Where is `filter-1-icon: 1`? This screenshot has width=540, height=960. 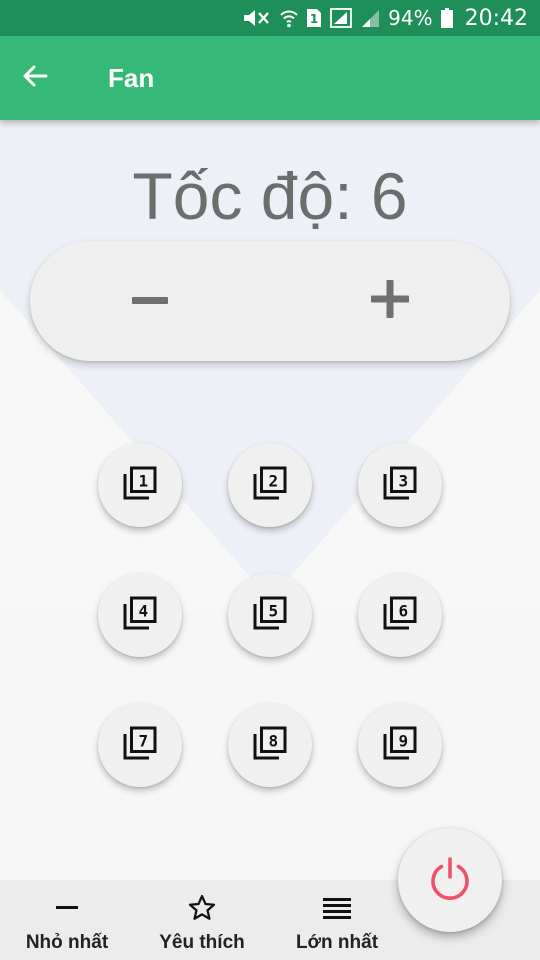
filter-1-icon: 1 is located at coordinates (140, 485).